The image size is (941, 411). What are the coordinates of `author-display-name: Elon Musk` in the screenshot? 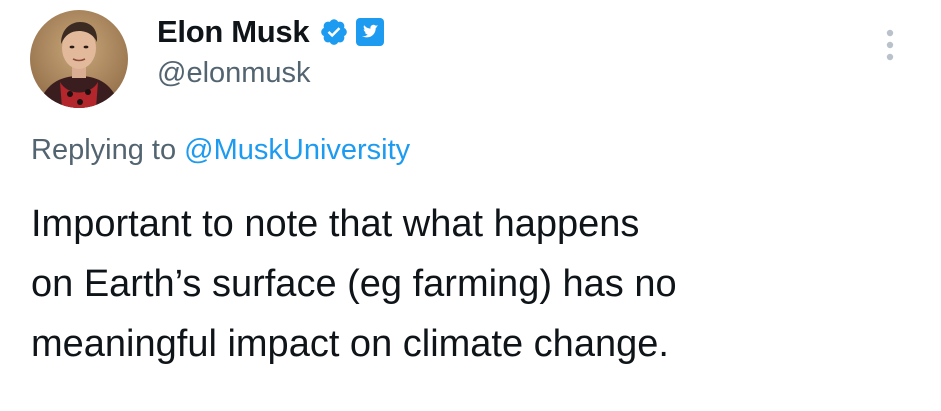 It's located at (233, 32).